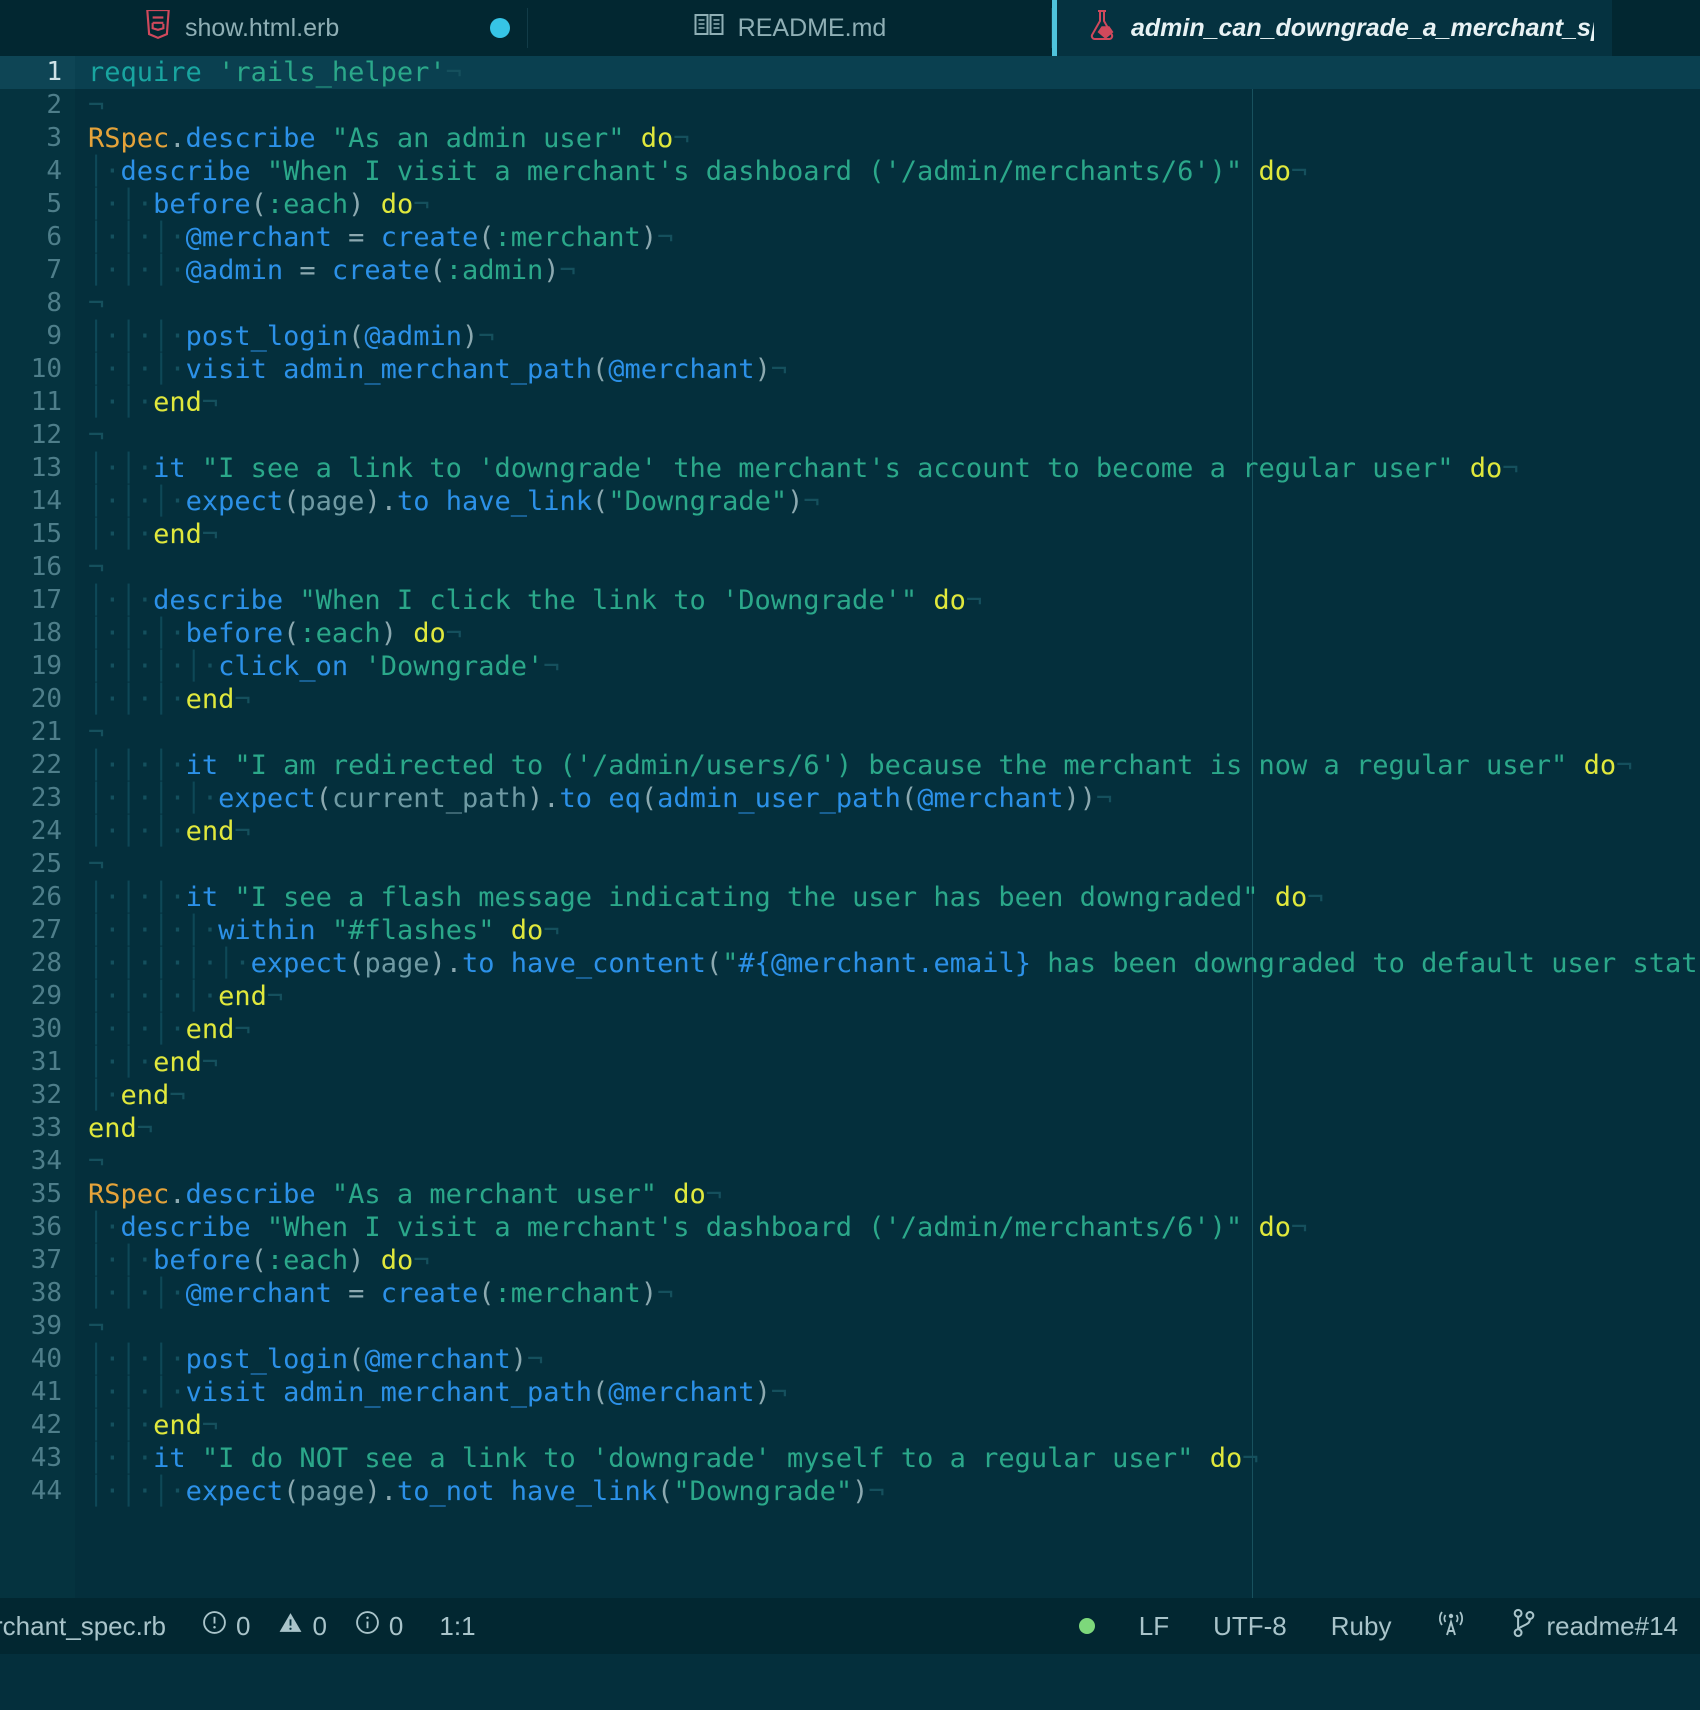 The image size is (1700, 1710). I want to click on tab-show-html-erb: show.html.erb, so click(264, 28).